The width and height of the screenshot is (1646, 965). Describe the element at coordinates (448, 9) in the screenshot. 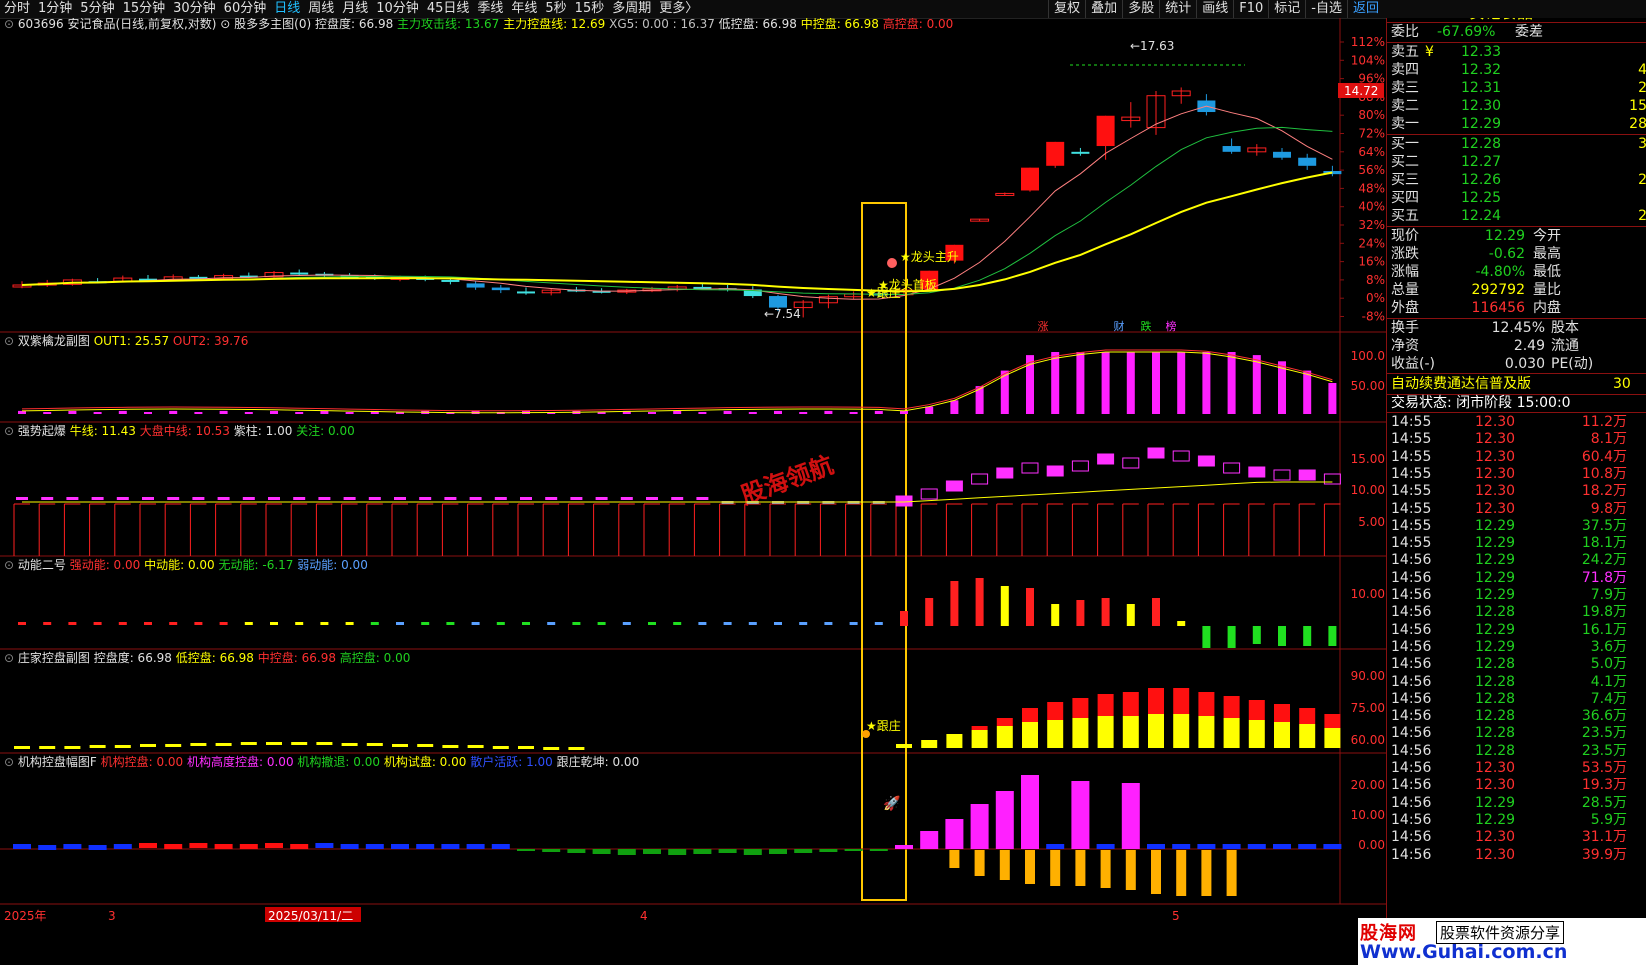

I see `period-tab-10: 45日线` at that location.